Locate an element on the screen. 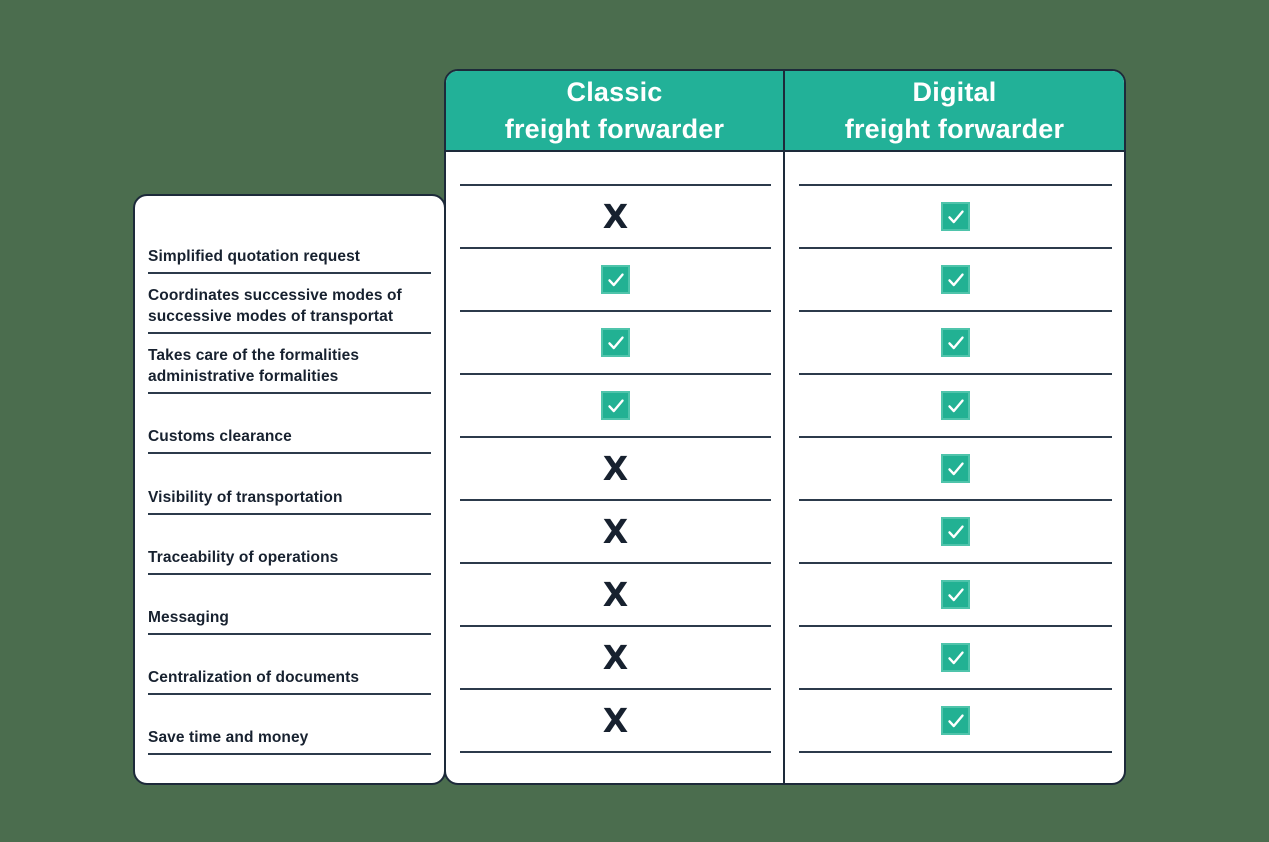  column-header-digital: Digital freight forwarder is located at coordinates (954, 111).